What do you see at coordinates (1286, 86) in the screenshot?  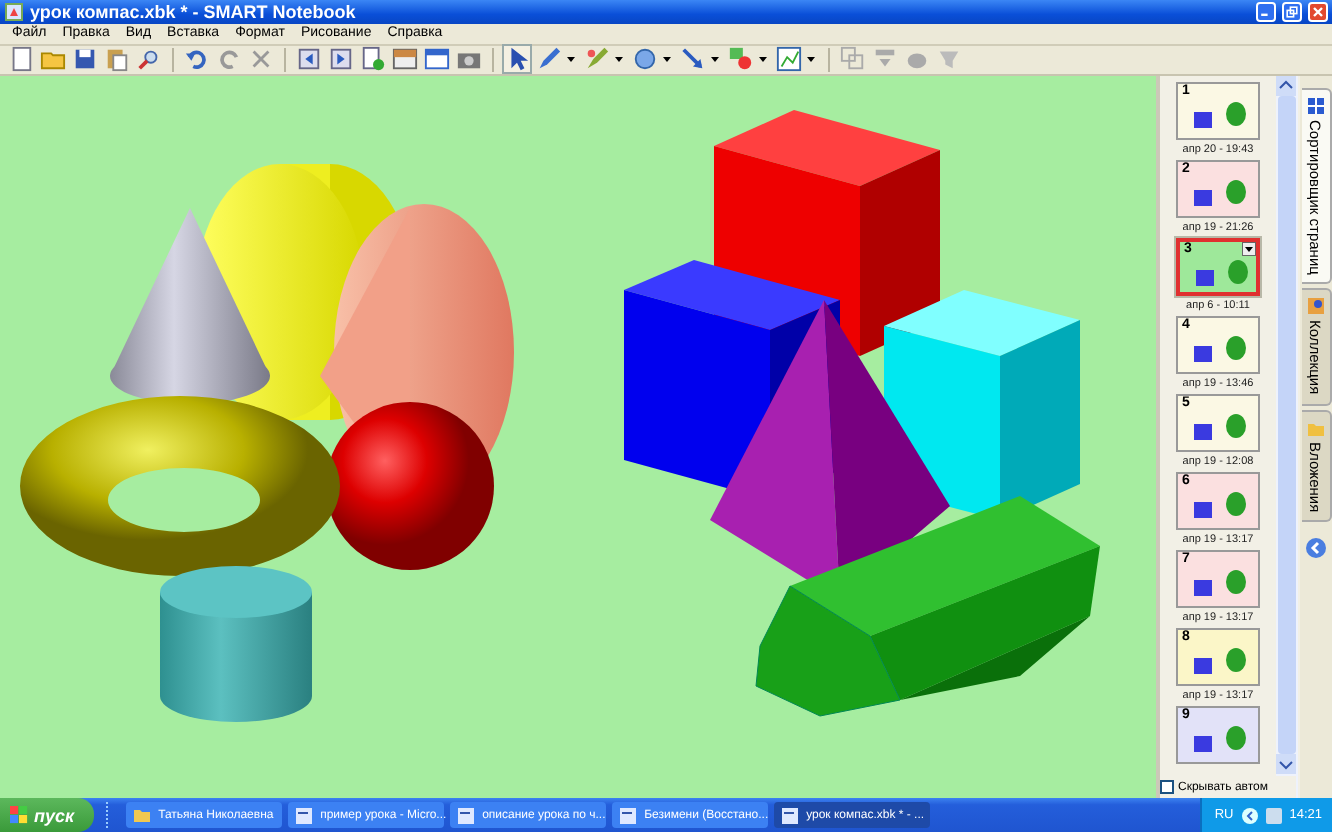 I see `scroll-up-icon` at bounding box center [1286, 86].